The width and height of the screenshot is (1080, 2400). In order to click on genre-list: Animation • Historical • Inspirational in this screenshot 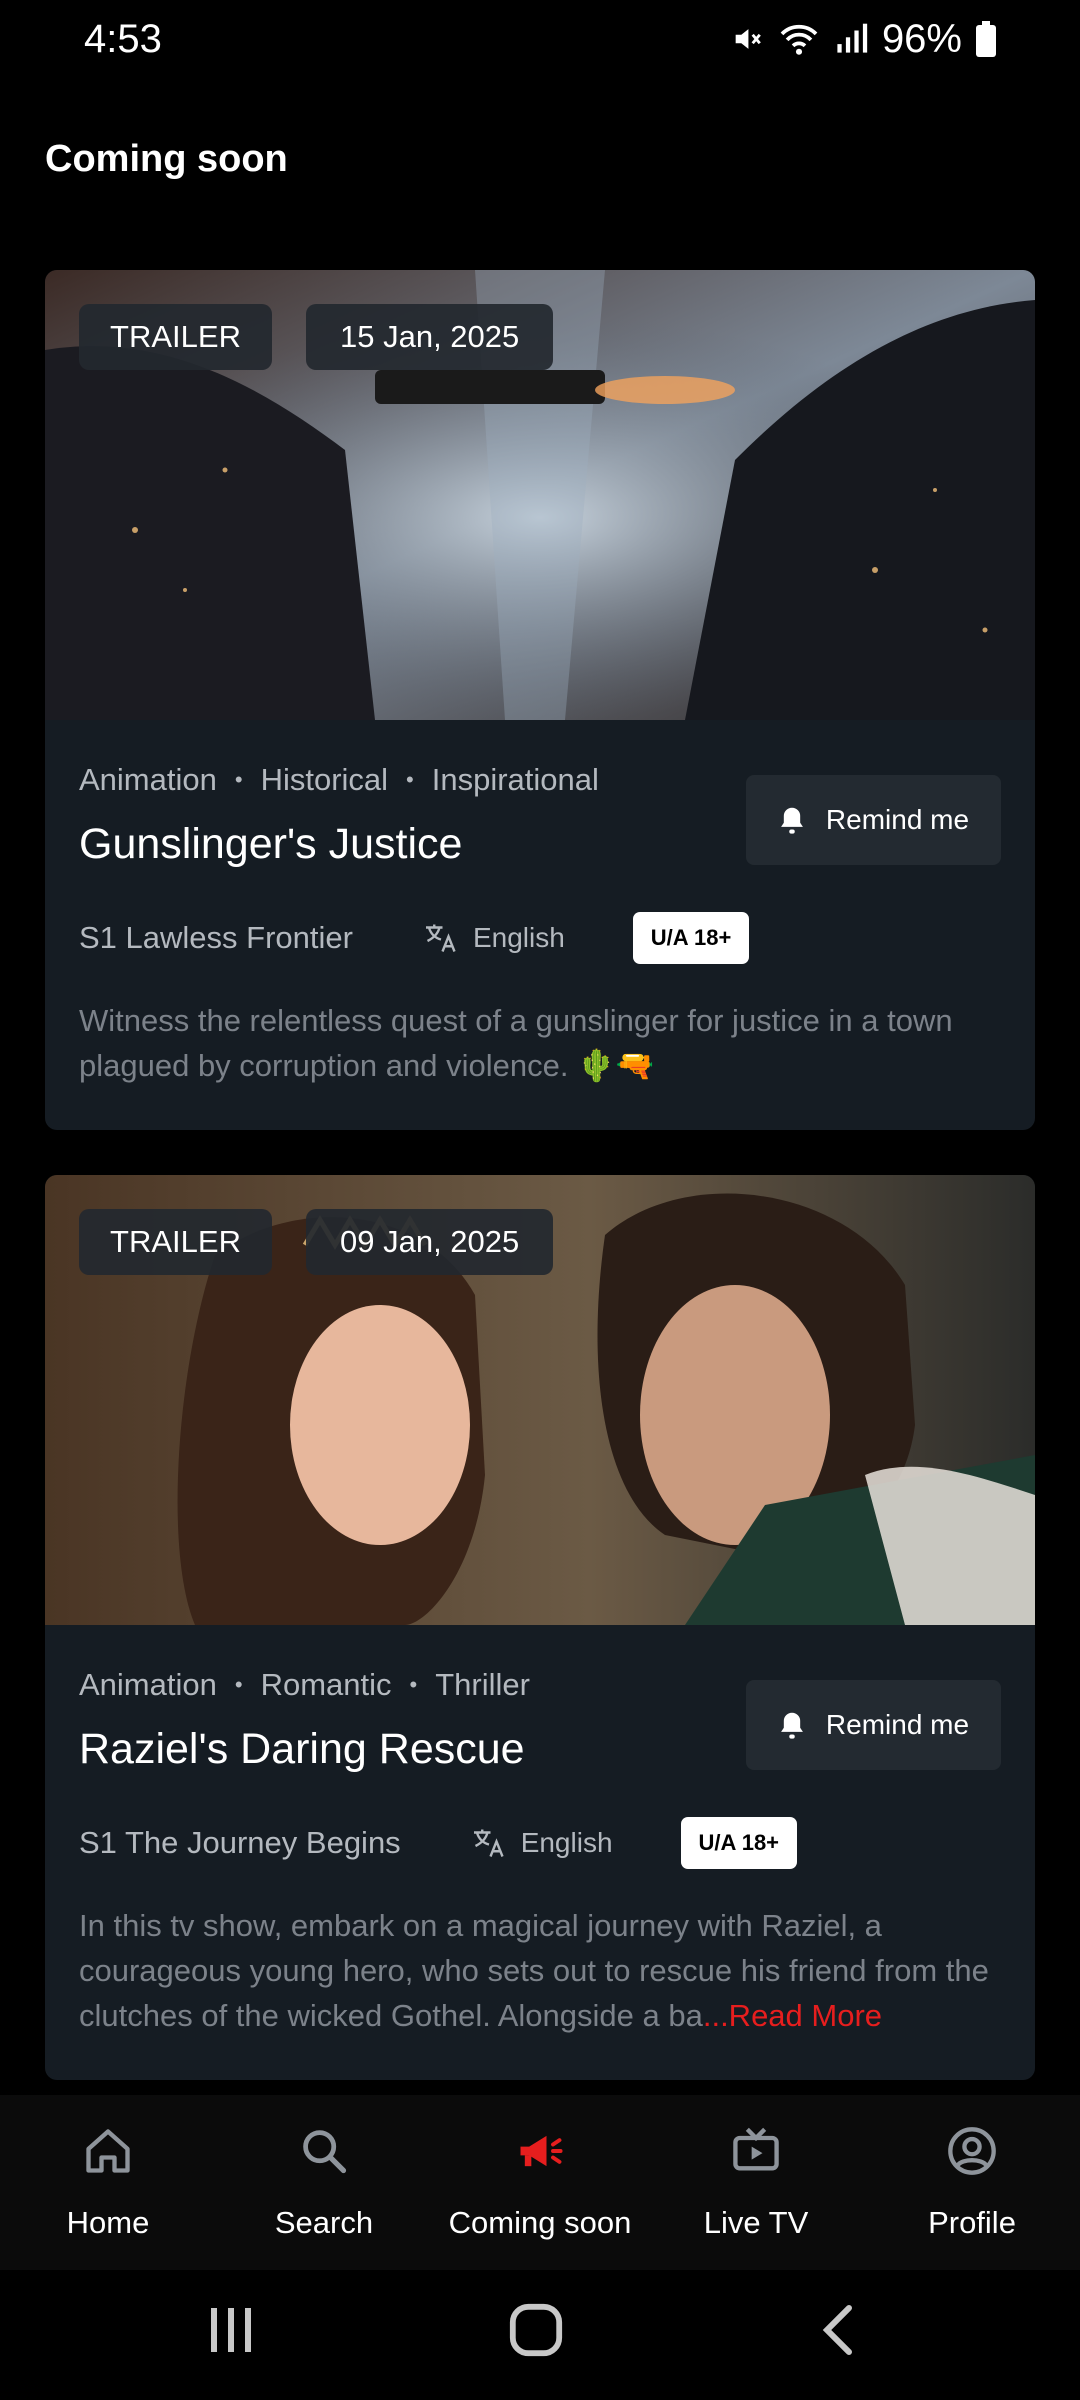, I will do `click(339, 780)`.